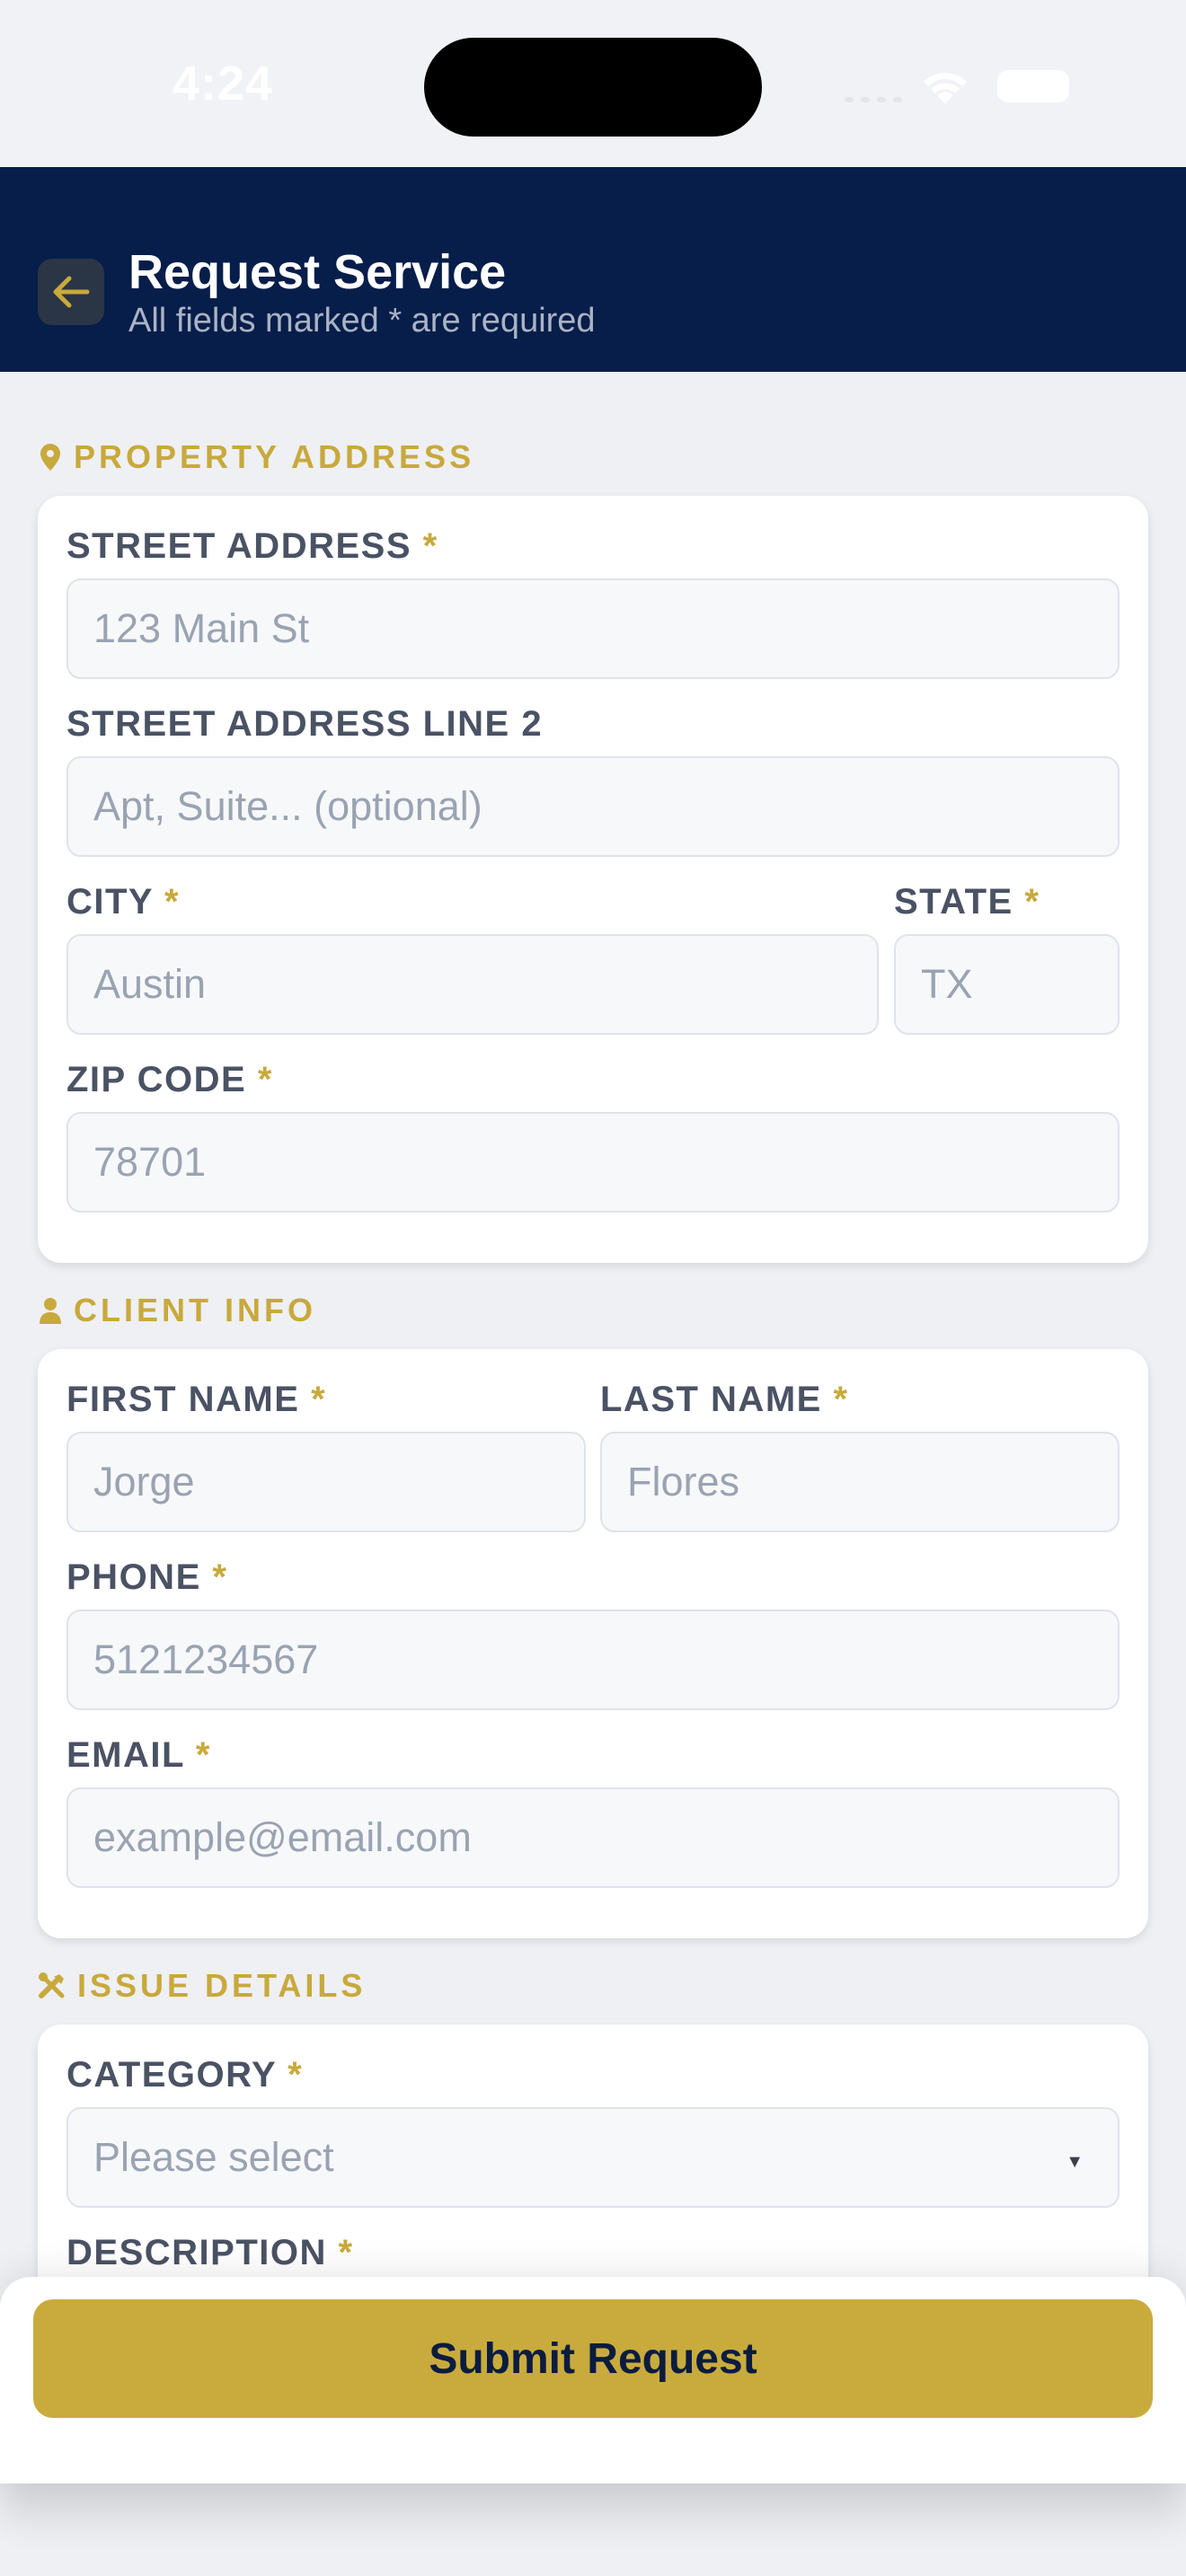 The width and height of the screenshot is (1186, 2576). What do you see at coordinates (472, 985) in the screenshot?
I see `city-input` at bounding box center [472, 985].